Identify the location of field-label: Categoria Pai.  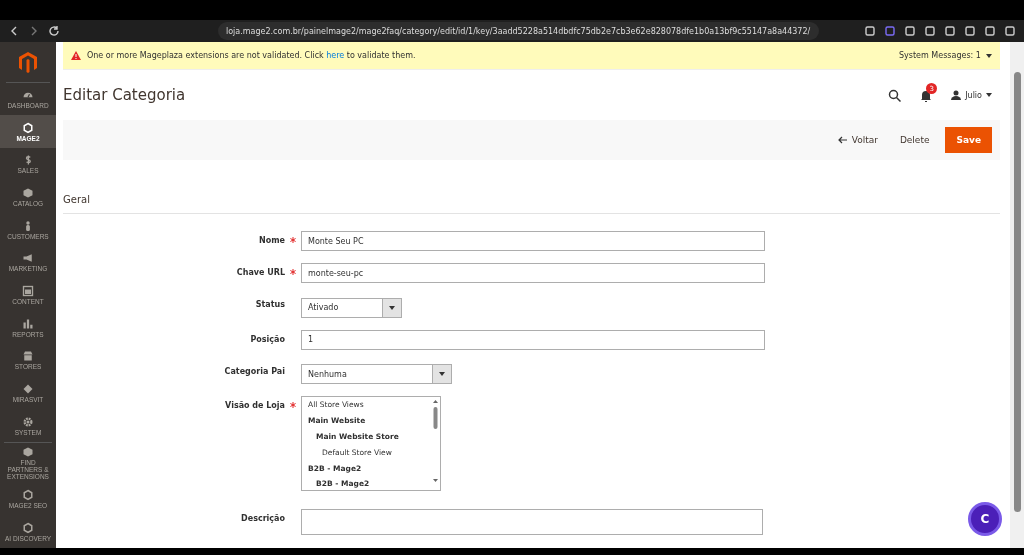
(254, 370).